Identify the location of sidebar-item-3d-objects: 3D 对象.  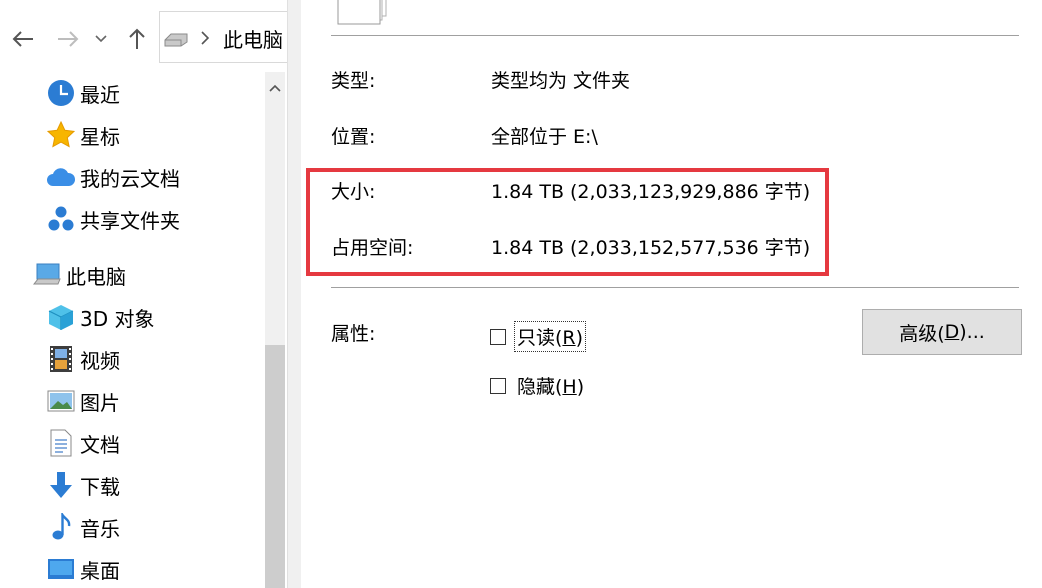
(100, 317).